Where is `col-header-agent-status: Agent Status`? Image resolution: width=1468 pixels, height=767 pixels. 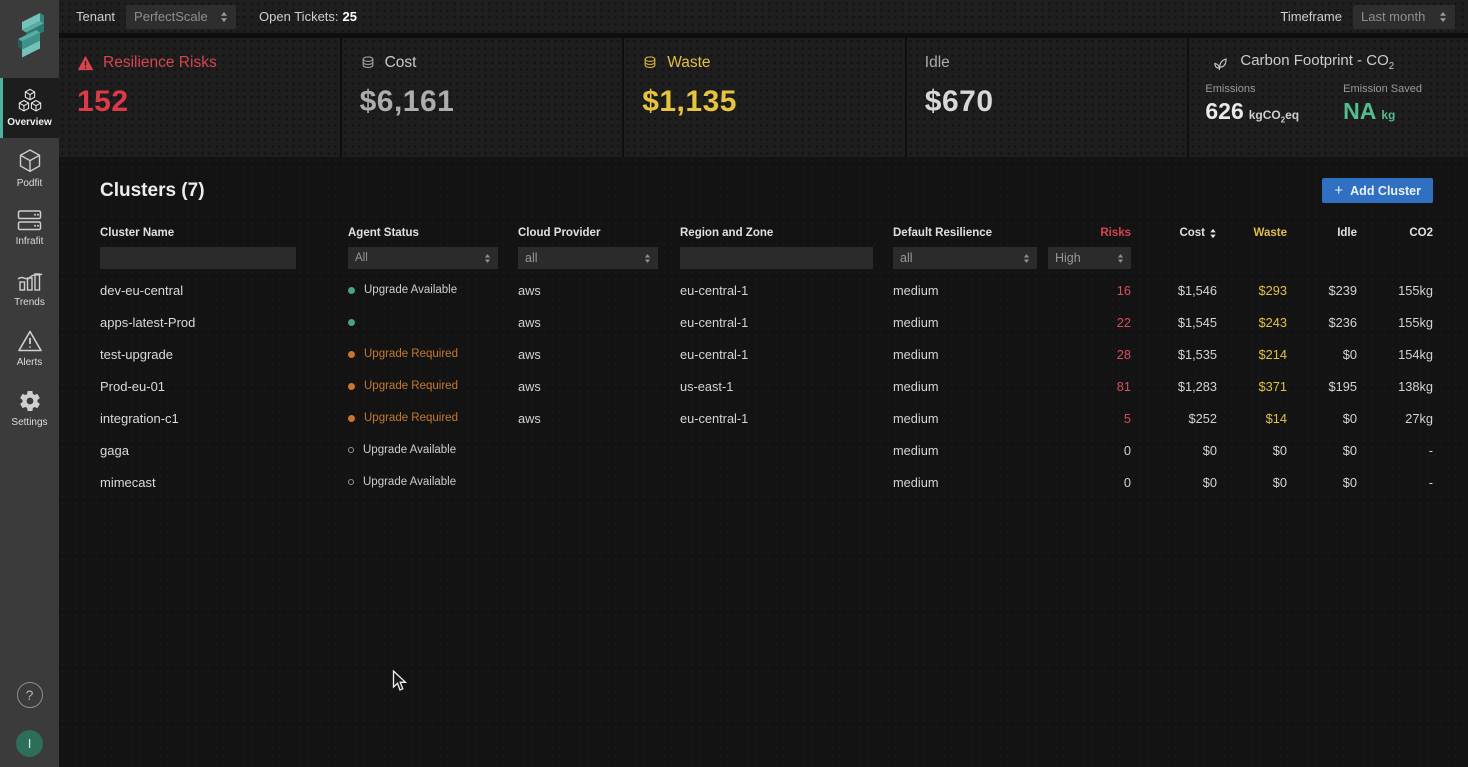
col-header-agent-status: Agent Status is located at coordinates (383, 233).